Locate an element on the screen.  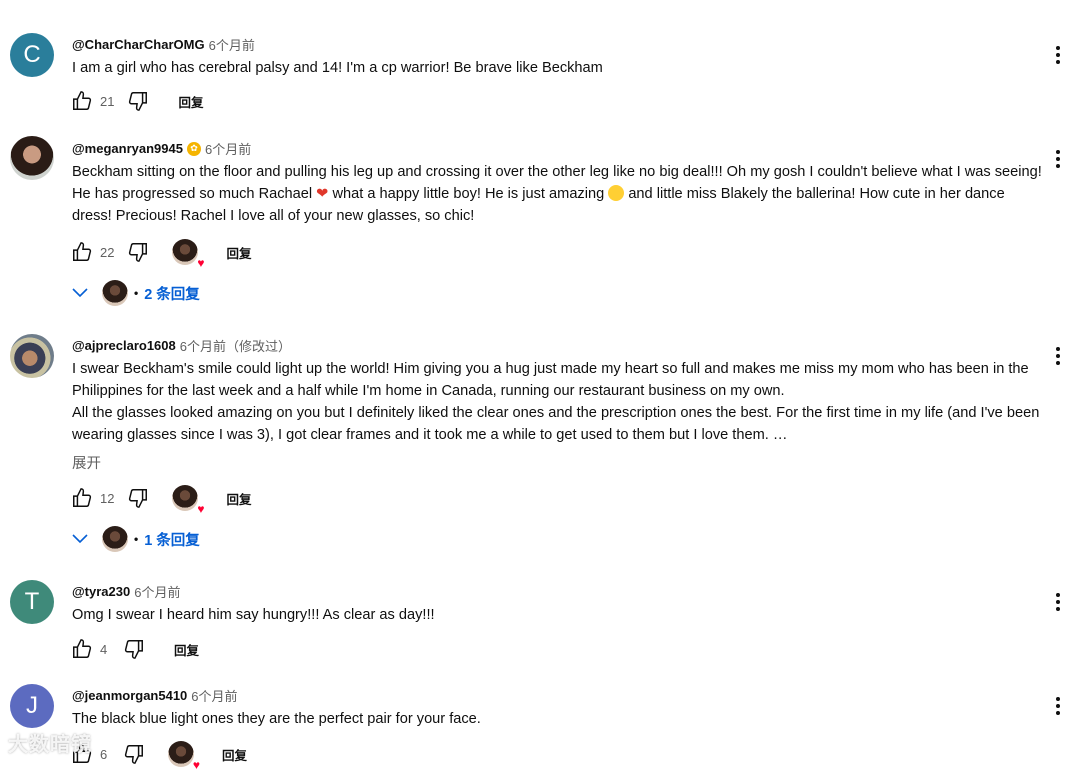
comment-actions: 22 ♥ 回复 is located at coordinates (160, 254).